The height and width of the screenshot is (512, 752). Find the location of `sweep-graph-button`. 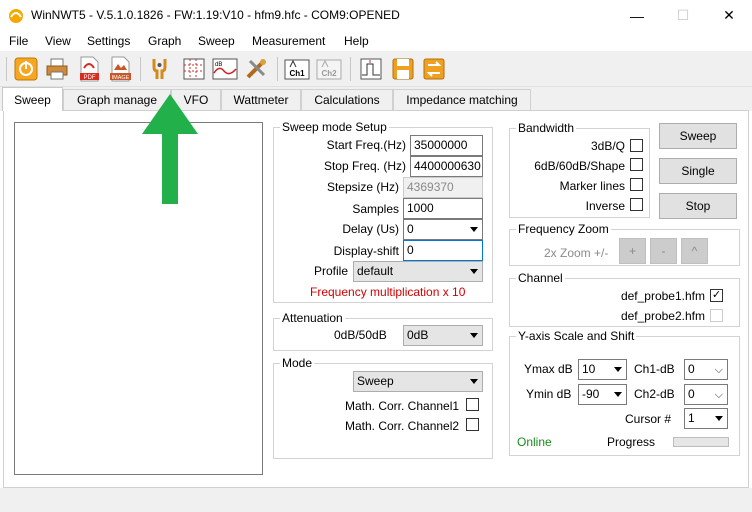

sweep-graph-button is located at coordinates (371, 69).